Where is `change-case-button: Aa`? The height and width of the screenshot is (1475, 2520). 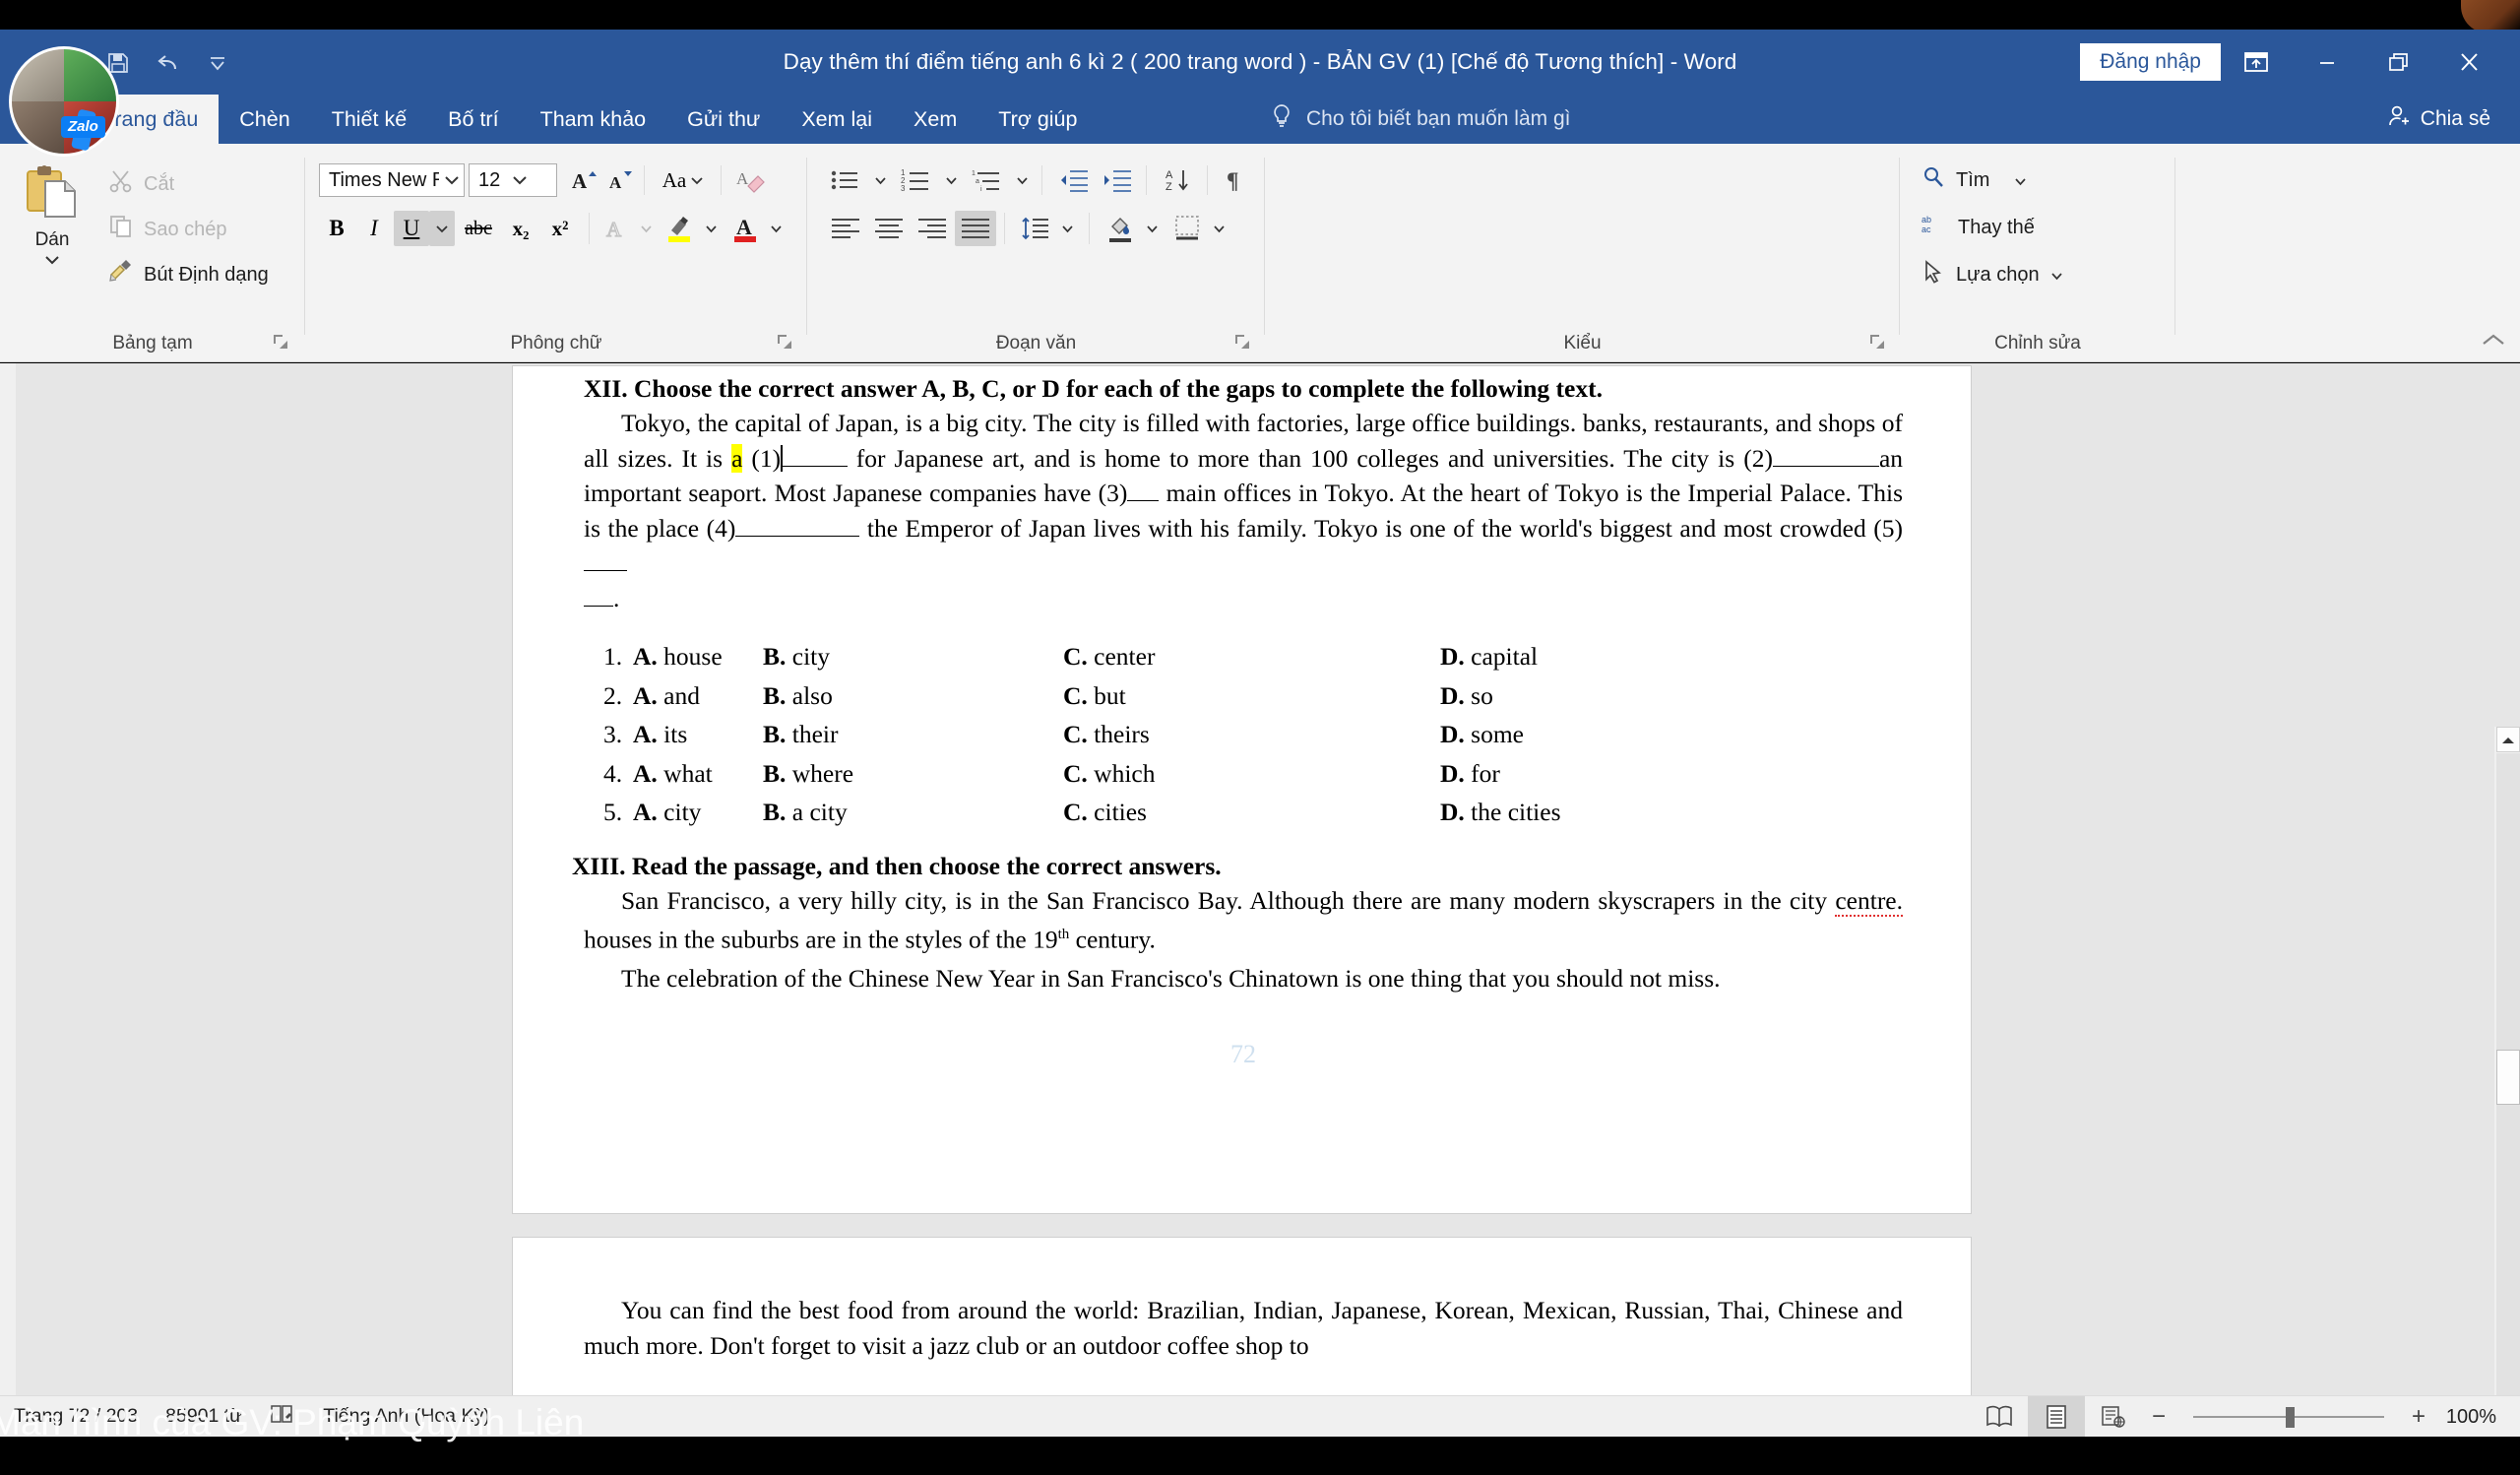 change-case-button: Aa is located at coordinates (683, 180).